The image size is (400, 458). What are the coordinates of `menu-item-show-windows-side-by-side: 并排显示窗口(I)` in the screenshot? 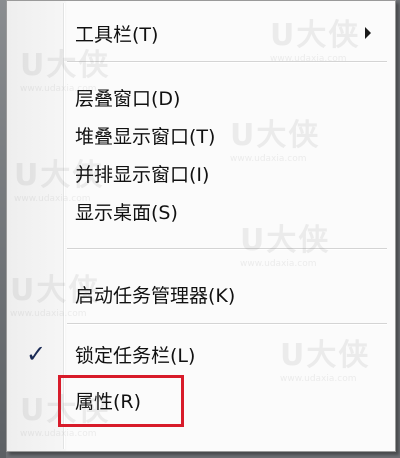 It's located at (227, 173).